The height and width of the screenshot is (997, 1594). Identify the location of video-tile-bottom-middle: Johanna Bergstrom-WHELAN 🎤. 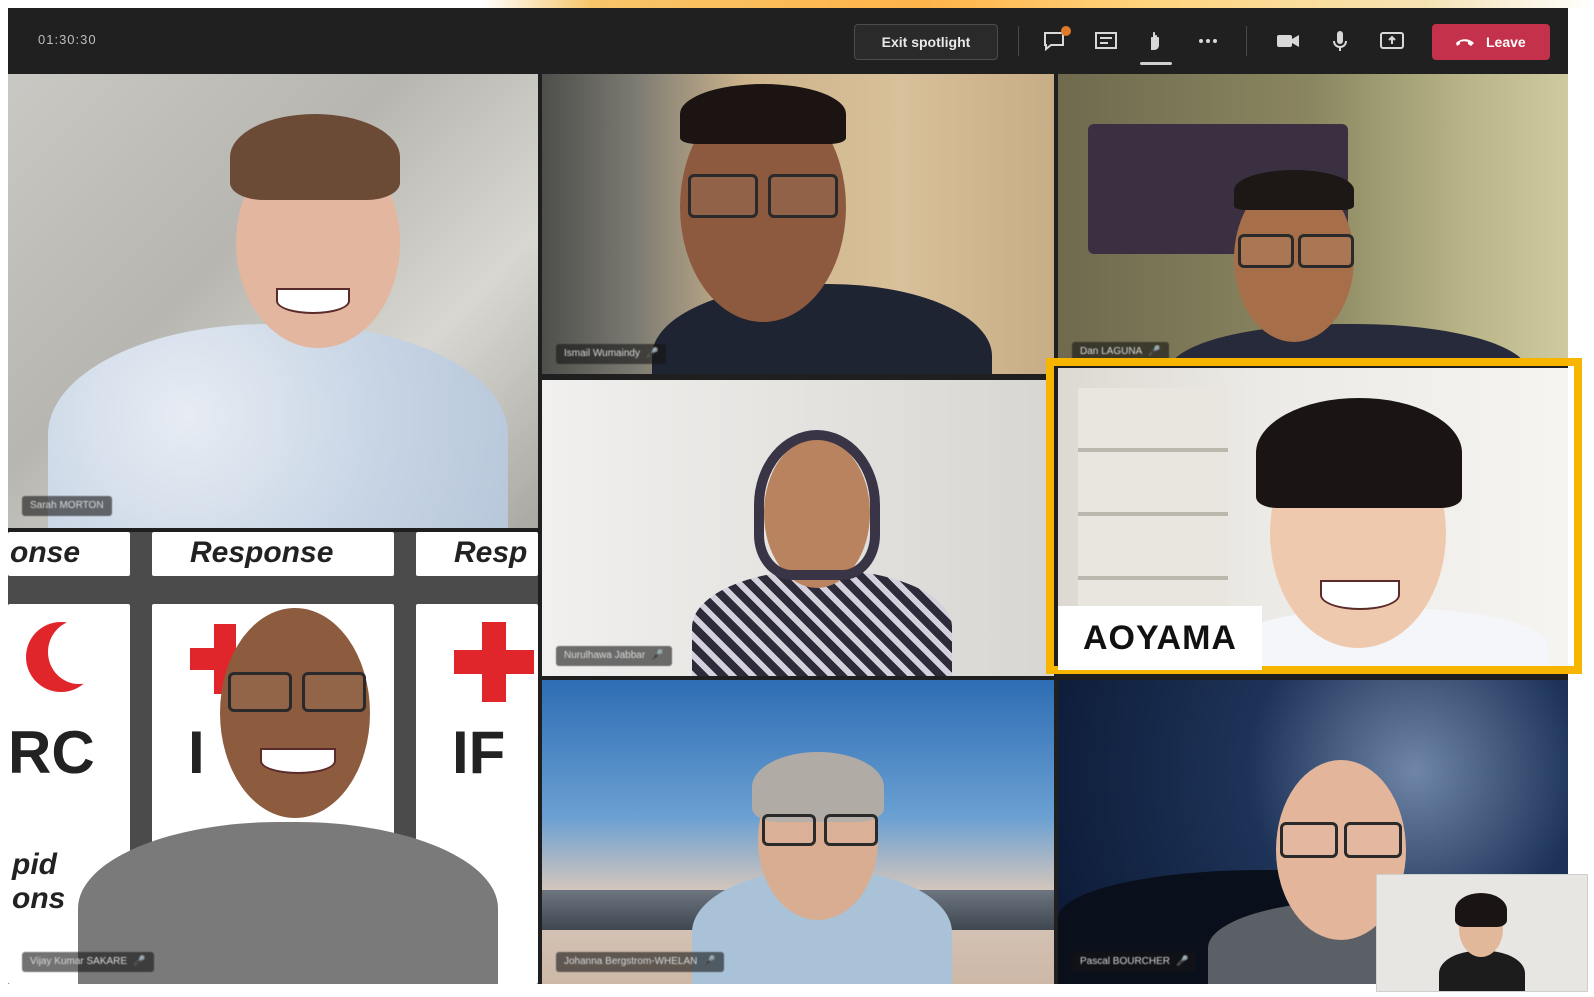
(798, 832).